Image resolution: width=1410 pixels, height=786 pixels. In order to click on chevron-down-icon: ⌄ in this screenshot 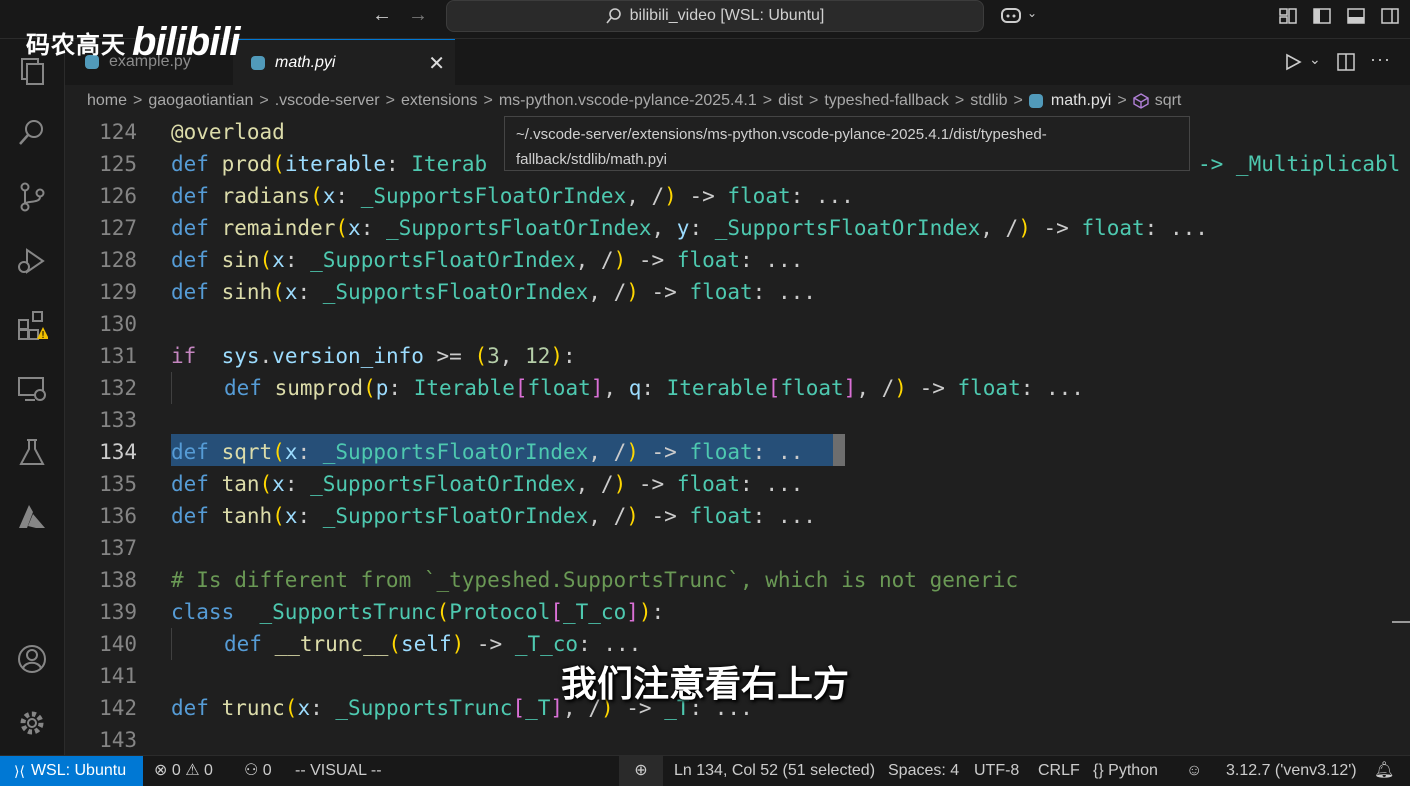, I will do `click(1032, 13)`.